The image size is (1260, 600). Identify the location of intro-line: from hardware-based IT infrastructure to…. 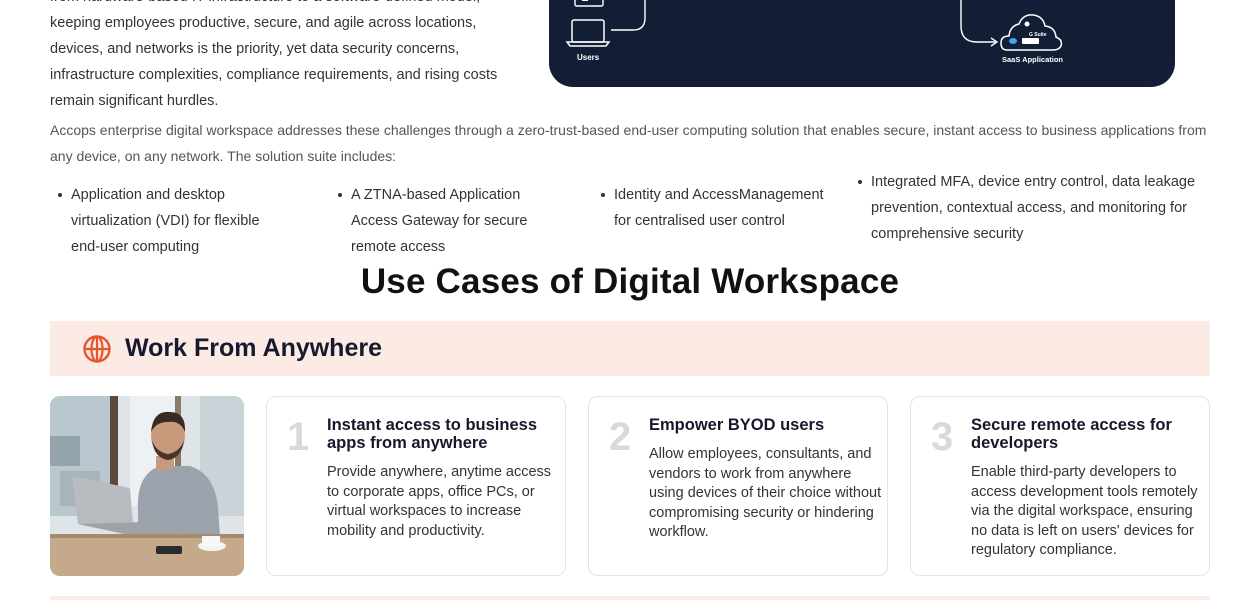
(290, 5).